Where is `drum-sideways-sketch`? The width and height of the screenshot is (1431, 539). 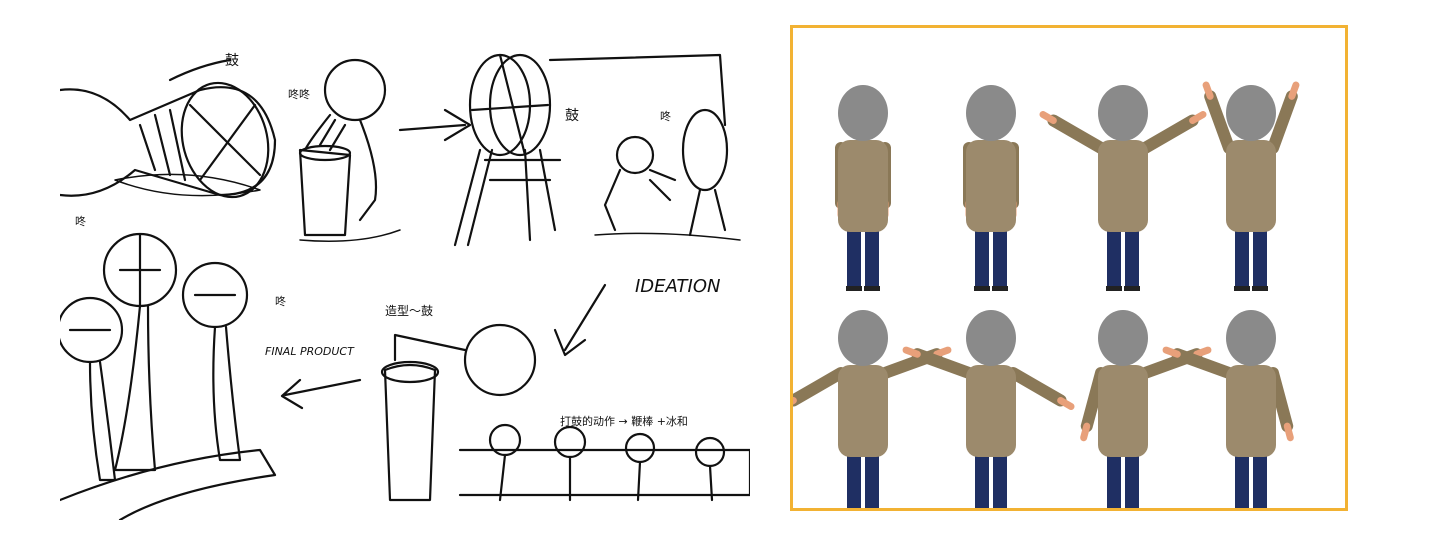 drum-sideways-sketch is located at coordinates (168, 128).